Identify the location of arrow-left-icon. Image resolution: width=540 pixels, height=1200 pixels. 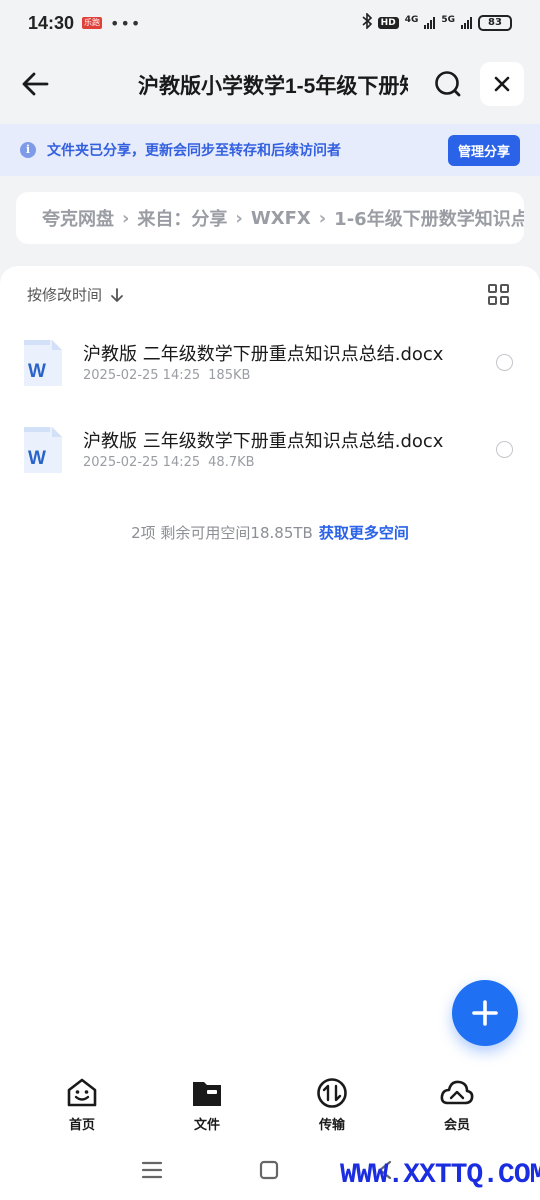
(35, 84).